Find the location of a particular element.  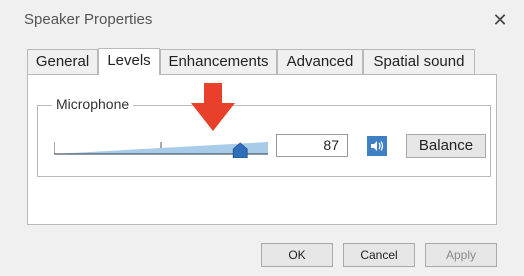

window-title: Speaker Properties is located at coordinates (88, 19).